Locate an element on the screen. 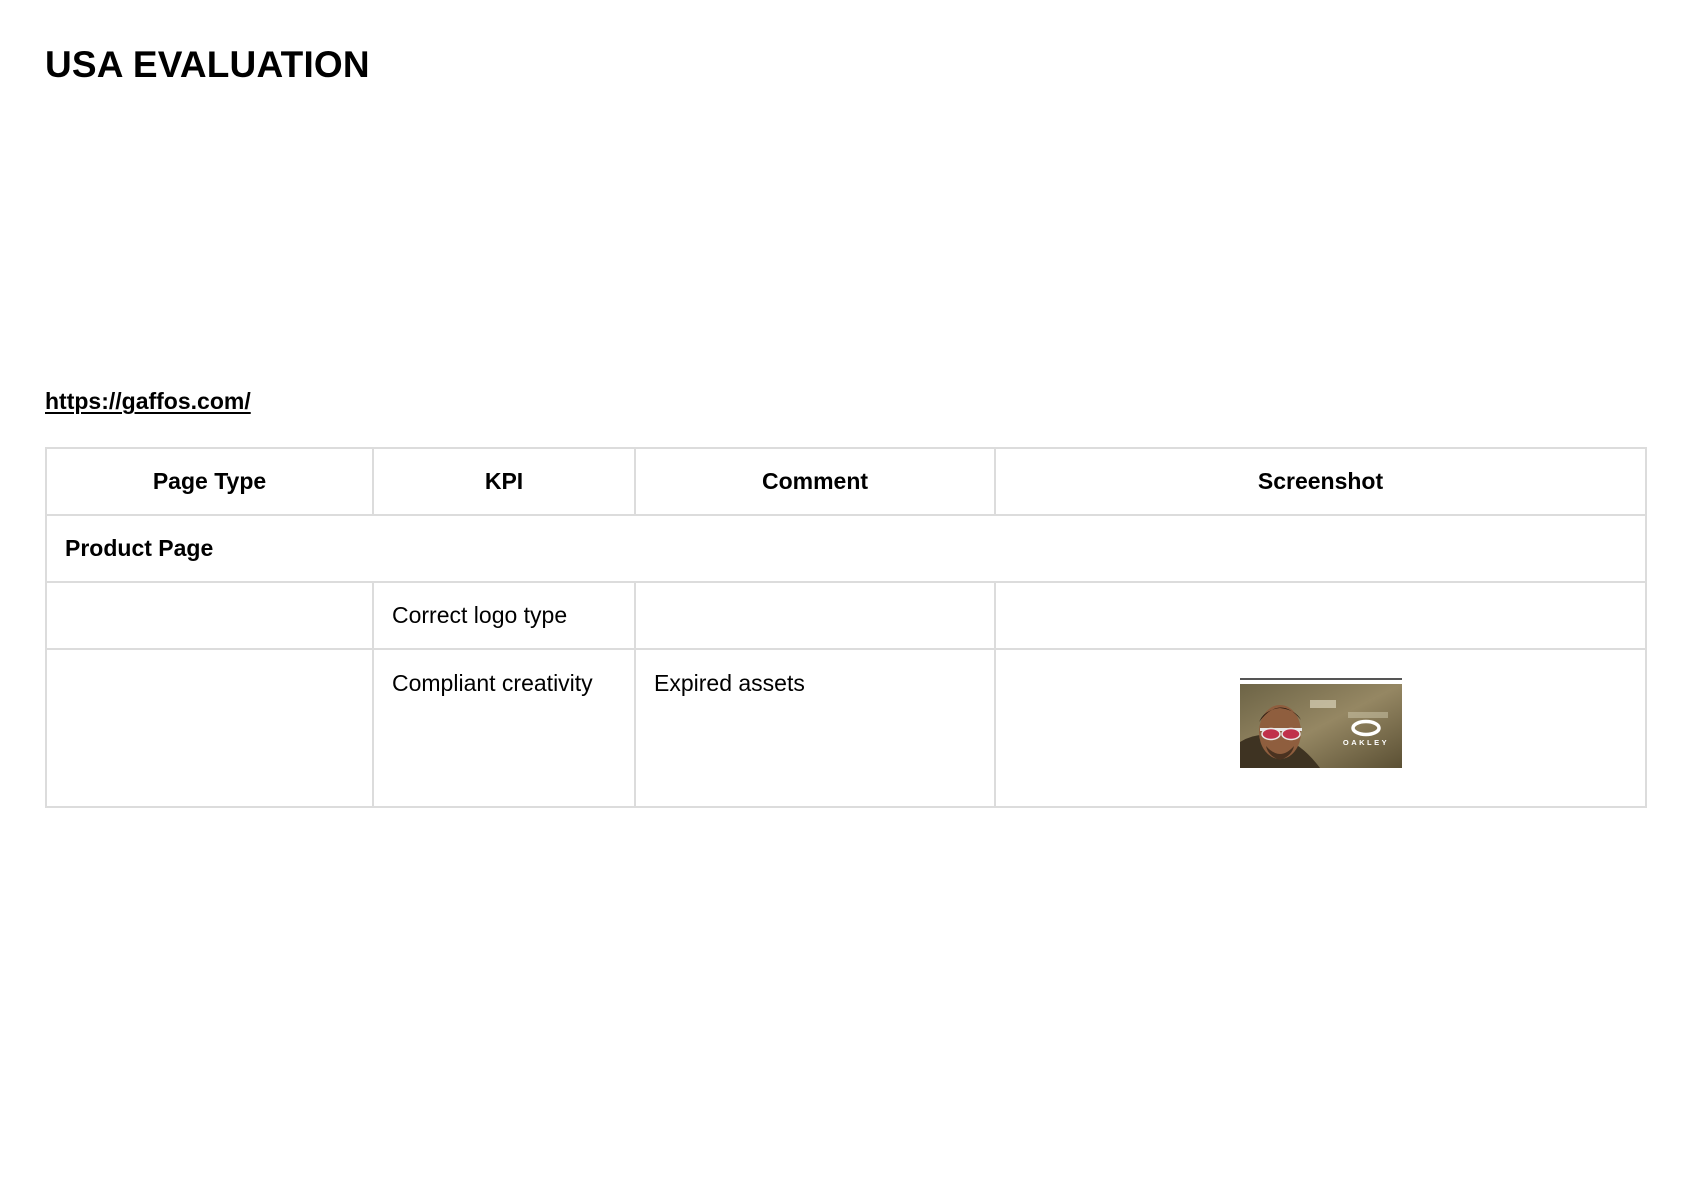 The image size is (1684, 1191). section-row: Product Page is located at coordinates (846, 548).